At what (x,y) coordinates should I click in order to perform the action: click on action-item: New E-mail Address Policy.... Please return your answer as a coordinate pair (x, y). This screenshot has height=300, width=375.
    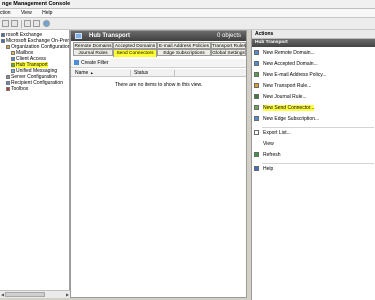
    Looking at the image, I should click on (290, 75).